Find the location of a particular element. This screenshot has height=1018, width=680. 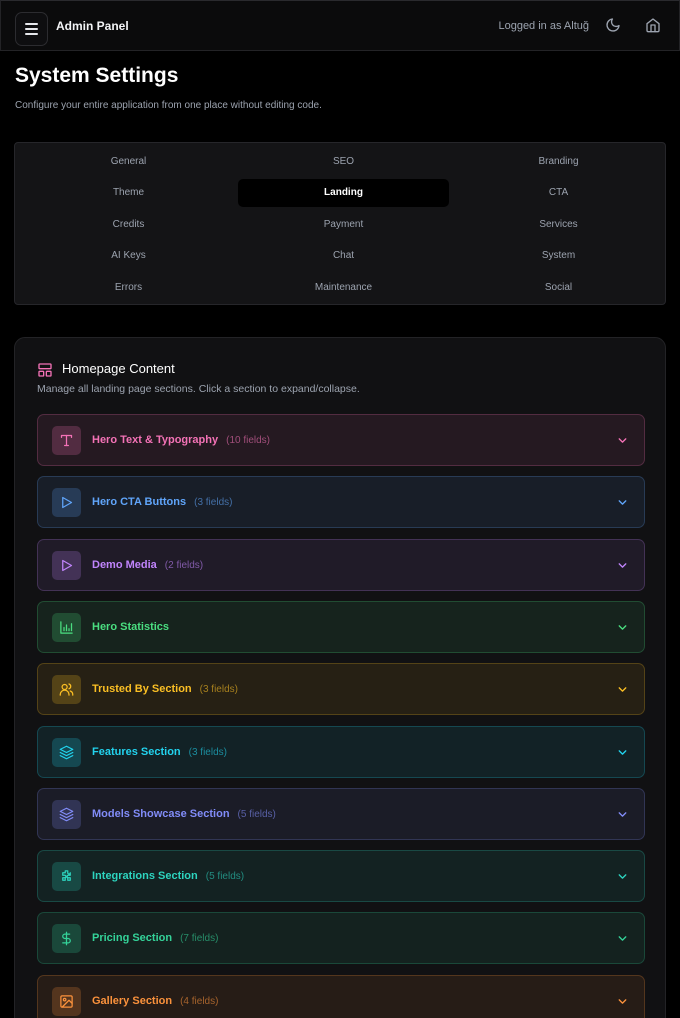

bar-chart-icon is located at coordinates (66, 627).